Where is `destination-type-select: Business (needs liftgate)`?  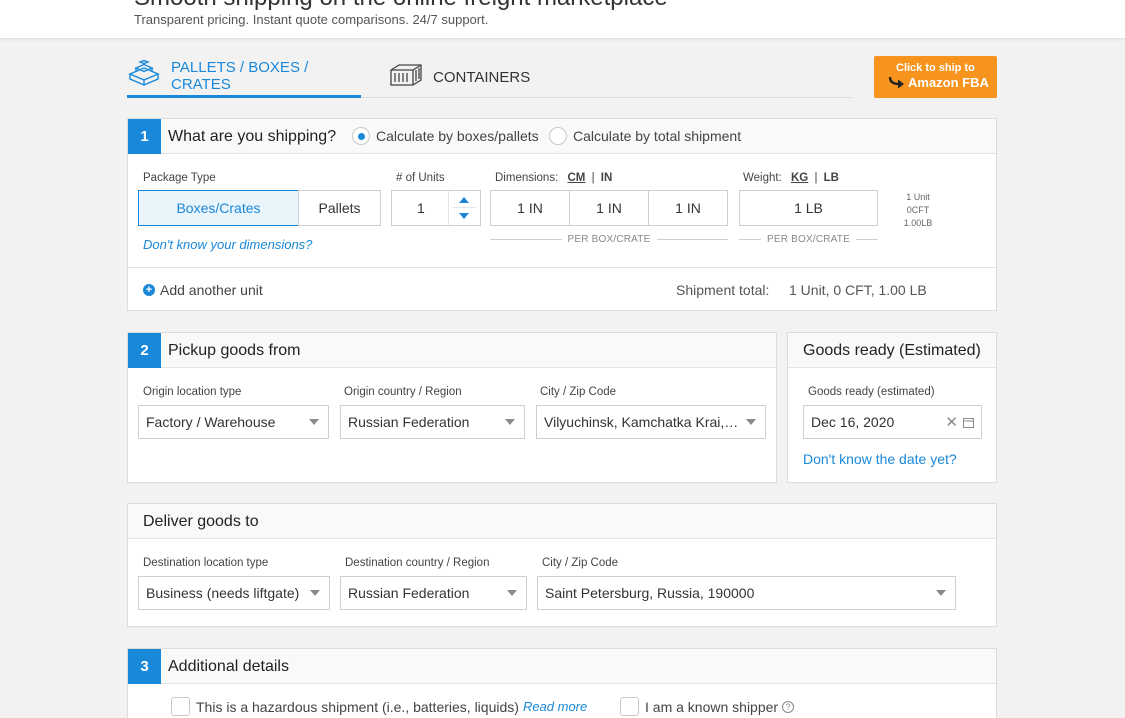 destination-type-select: Business (needs liftgate) is located at coordinates (234, 593).